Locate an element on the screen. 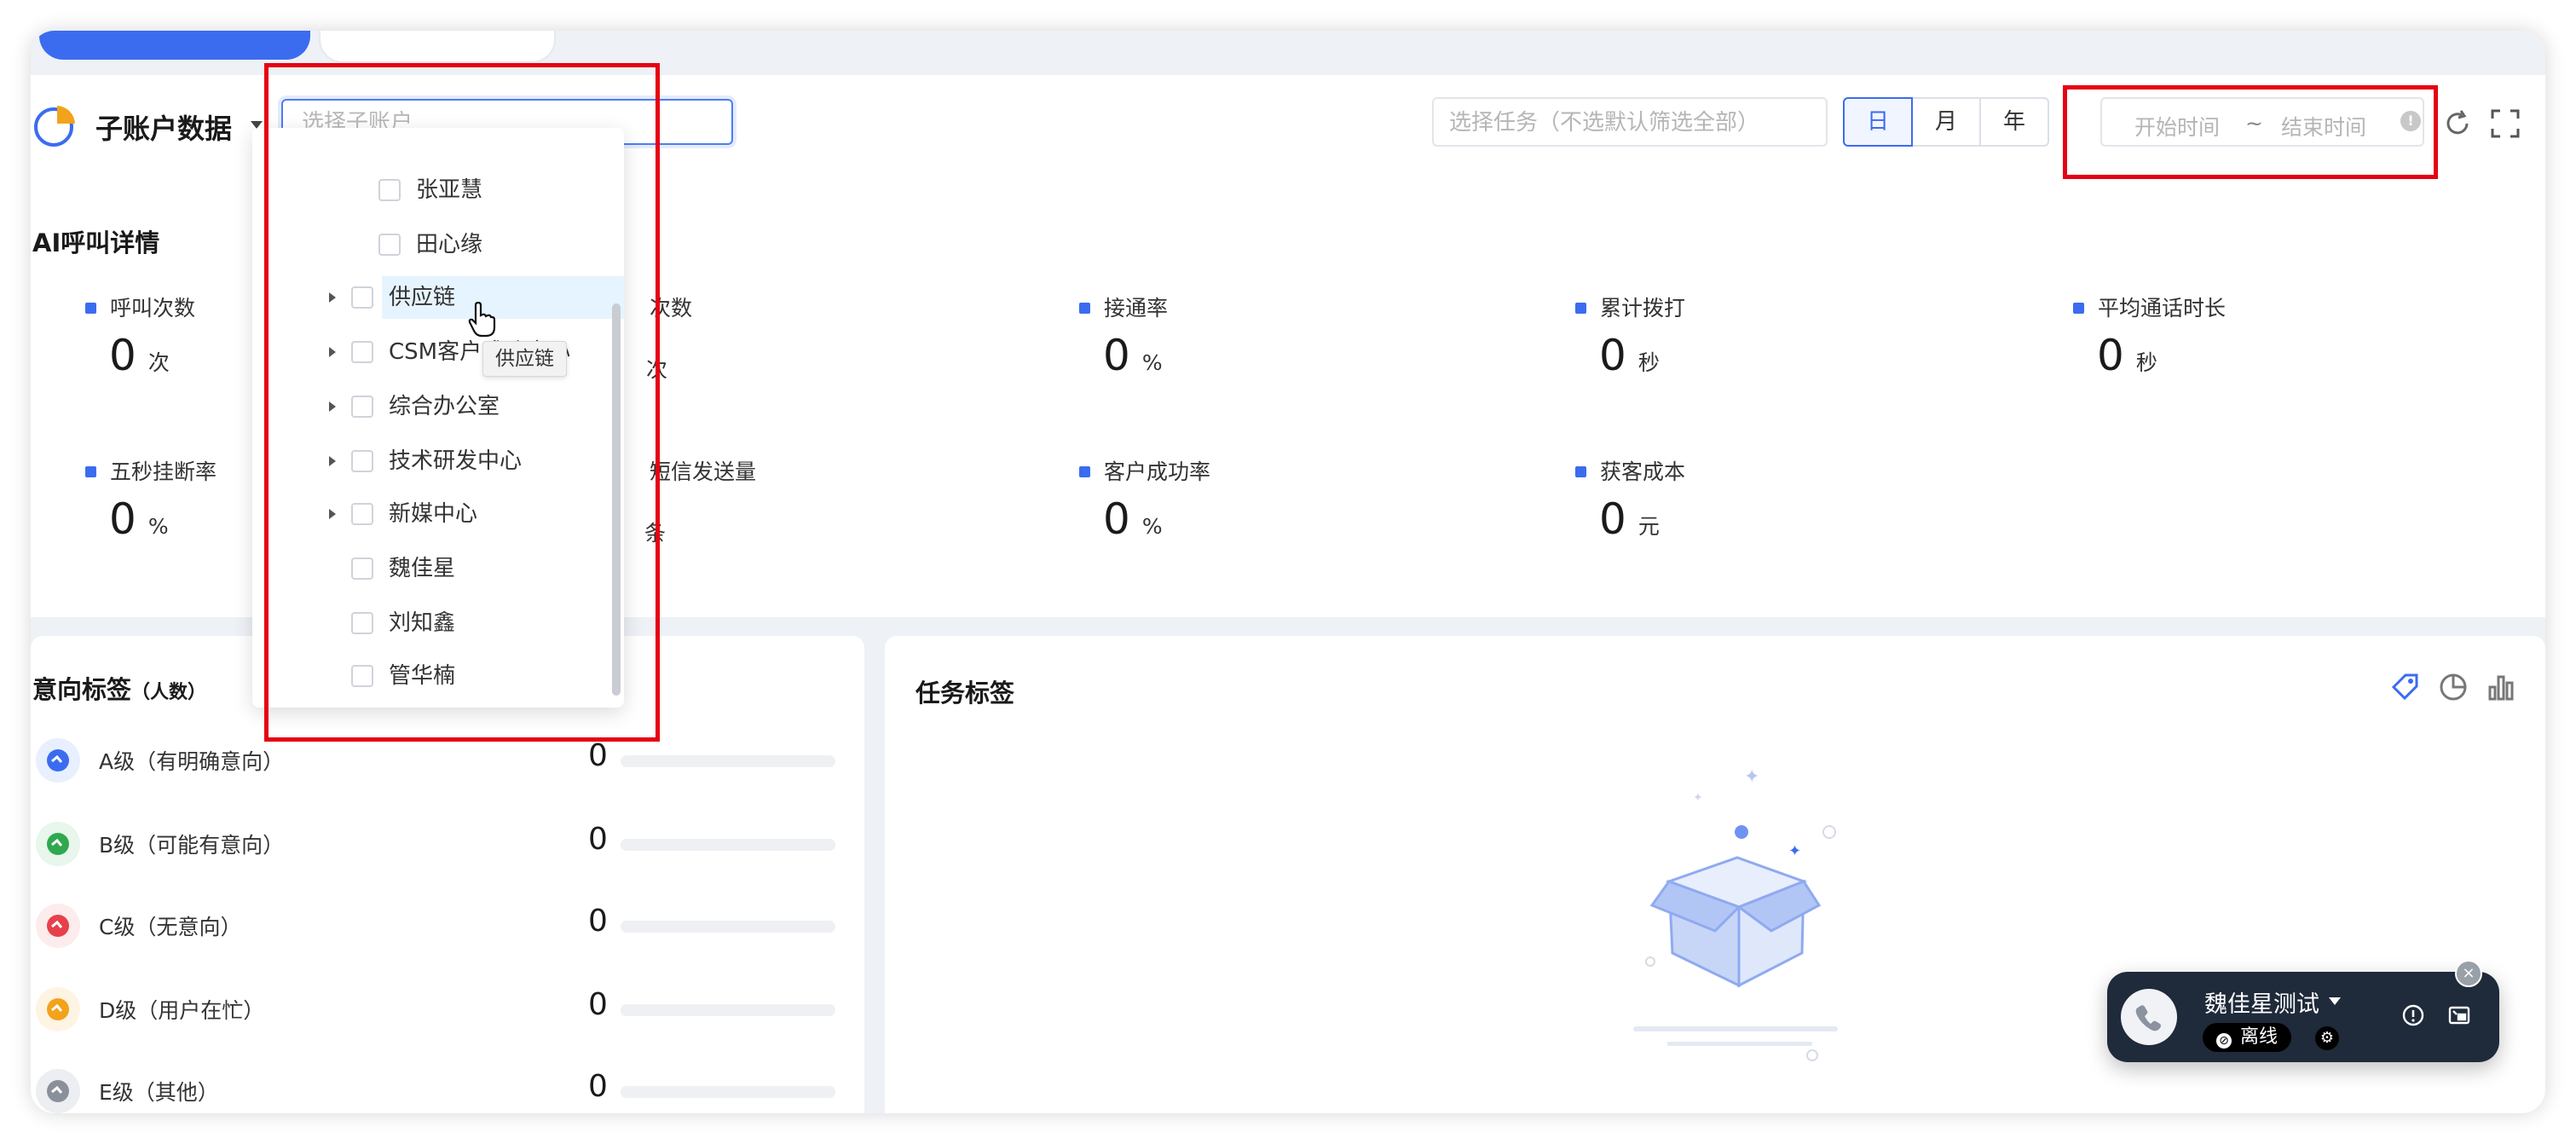 The height and width of the screenshot is (1144, 2576). metric-label: 呼叫次数 is located at coordinates (140, 307).